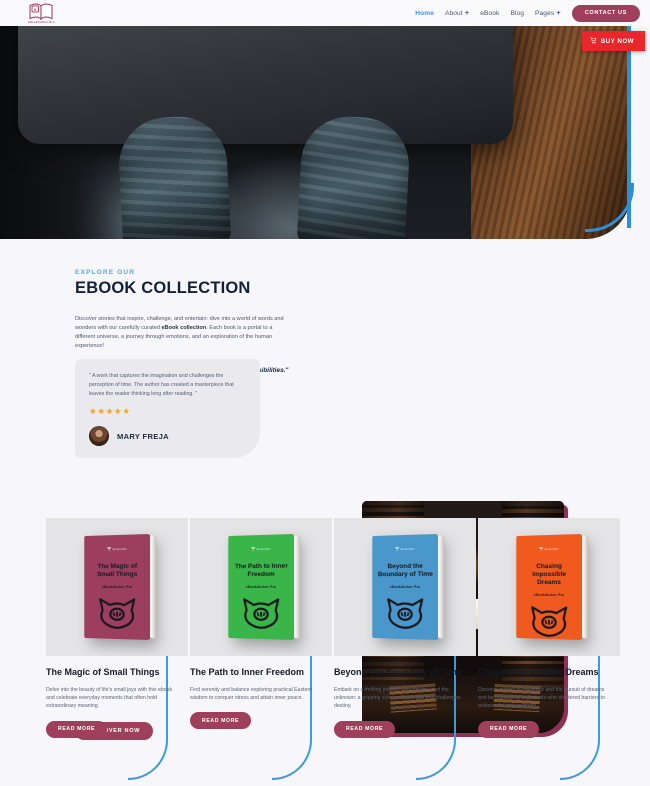 The height and width of the screenshot is (786, 650). What do you see at coordinates (265, 85) in the screenshot?
I see `hero-laptop` at bounding box center [265, 85].